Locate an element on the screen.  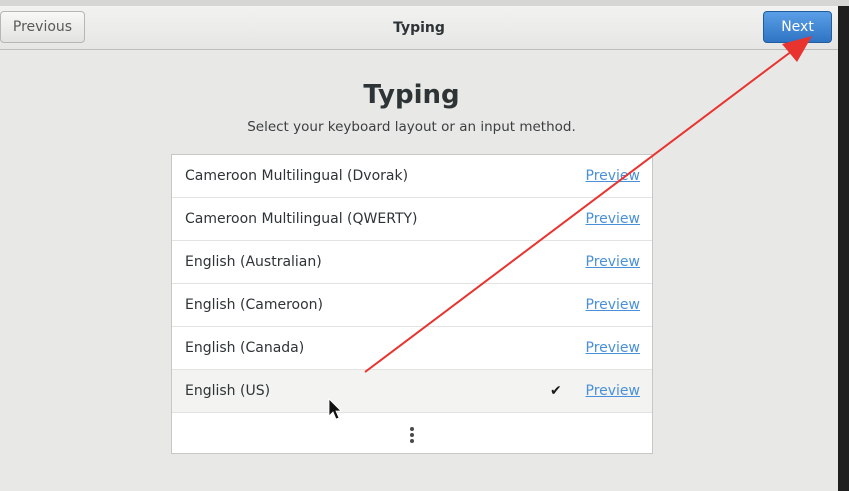
more-layouts-button is located at coordinates (412, 434).